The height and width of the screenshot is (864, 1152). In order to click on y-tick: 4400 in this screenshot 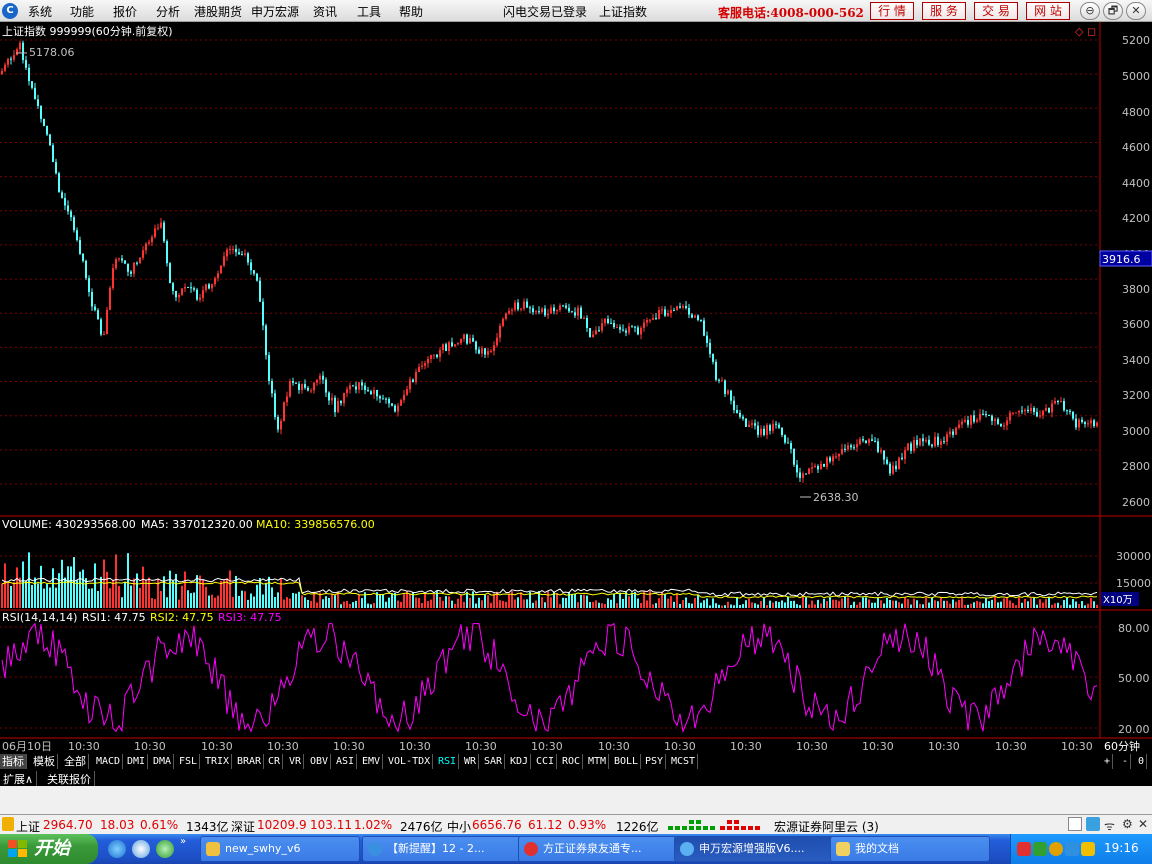, I will do `click(1136, 183)`.